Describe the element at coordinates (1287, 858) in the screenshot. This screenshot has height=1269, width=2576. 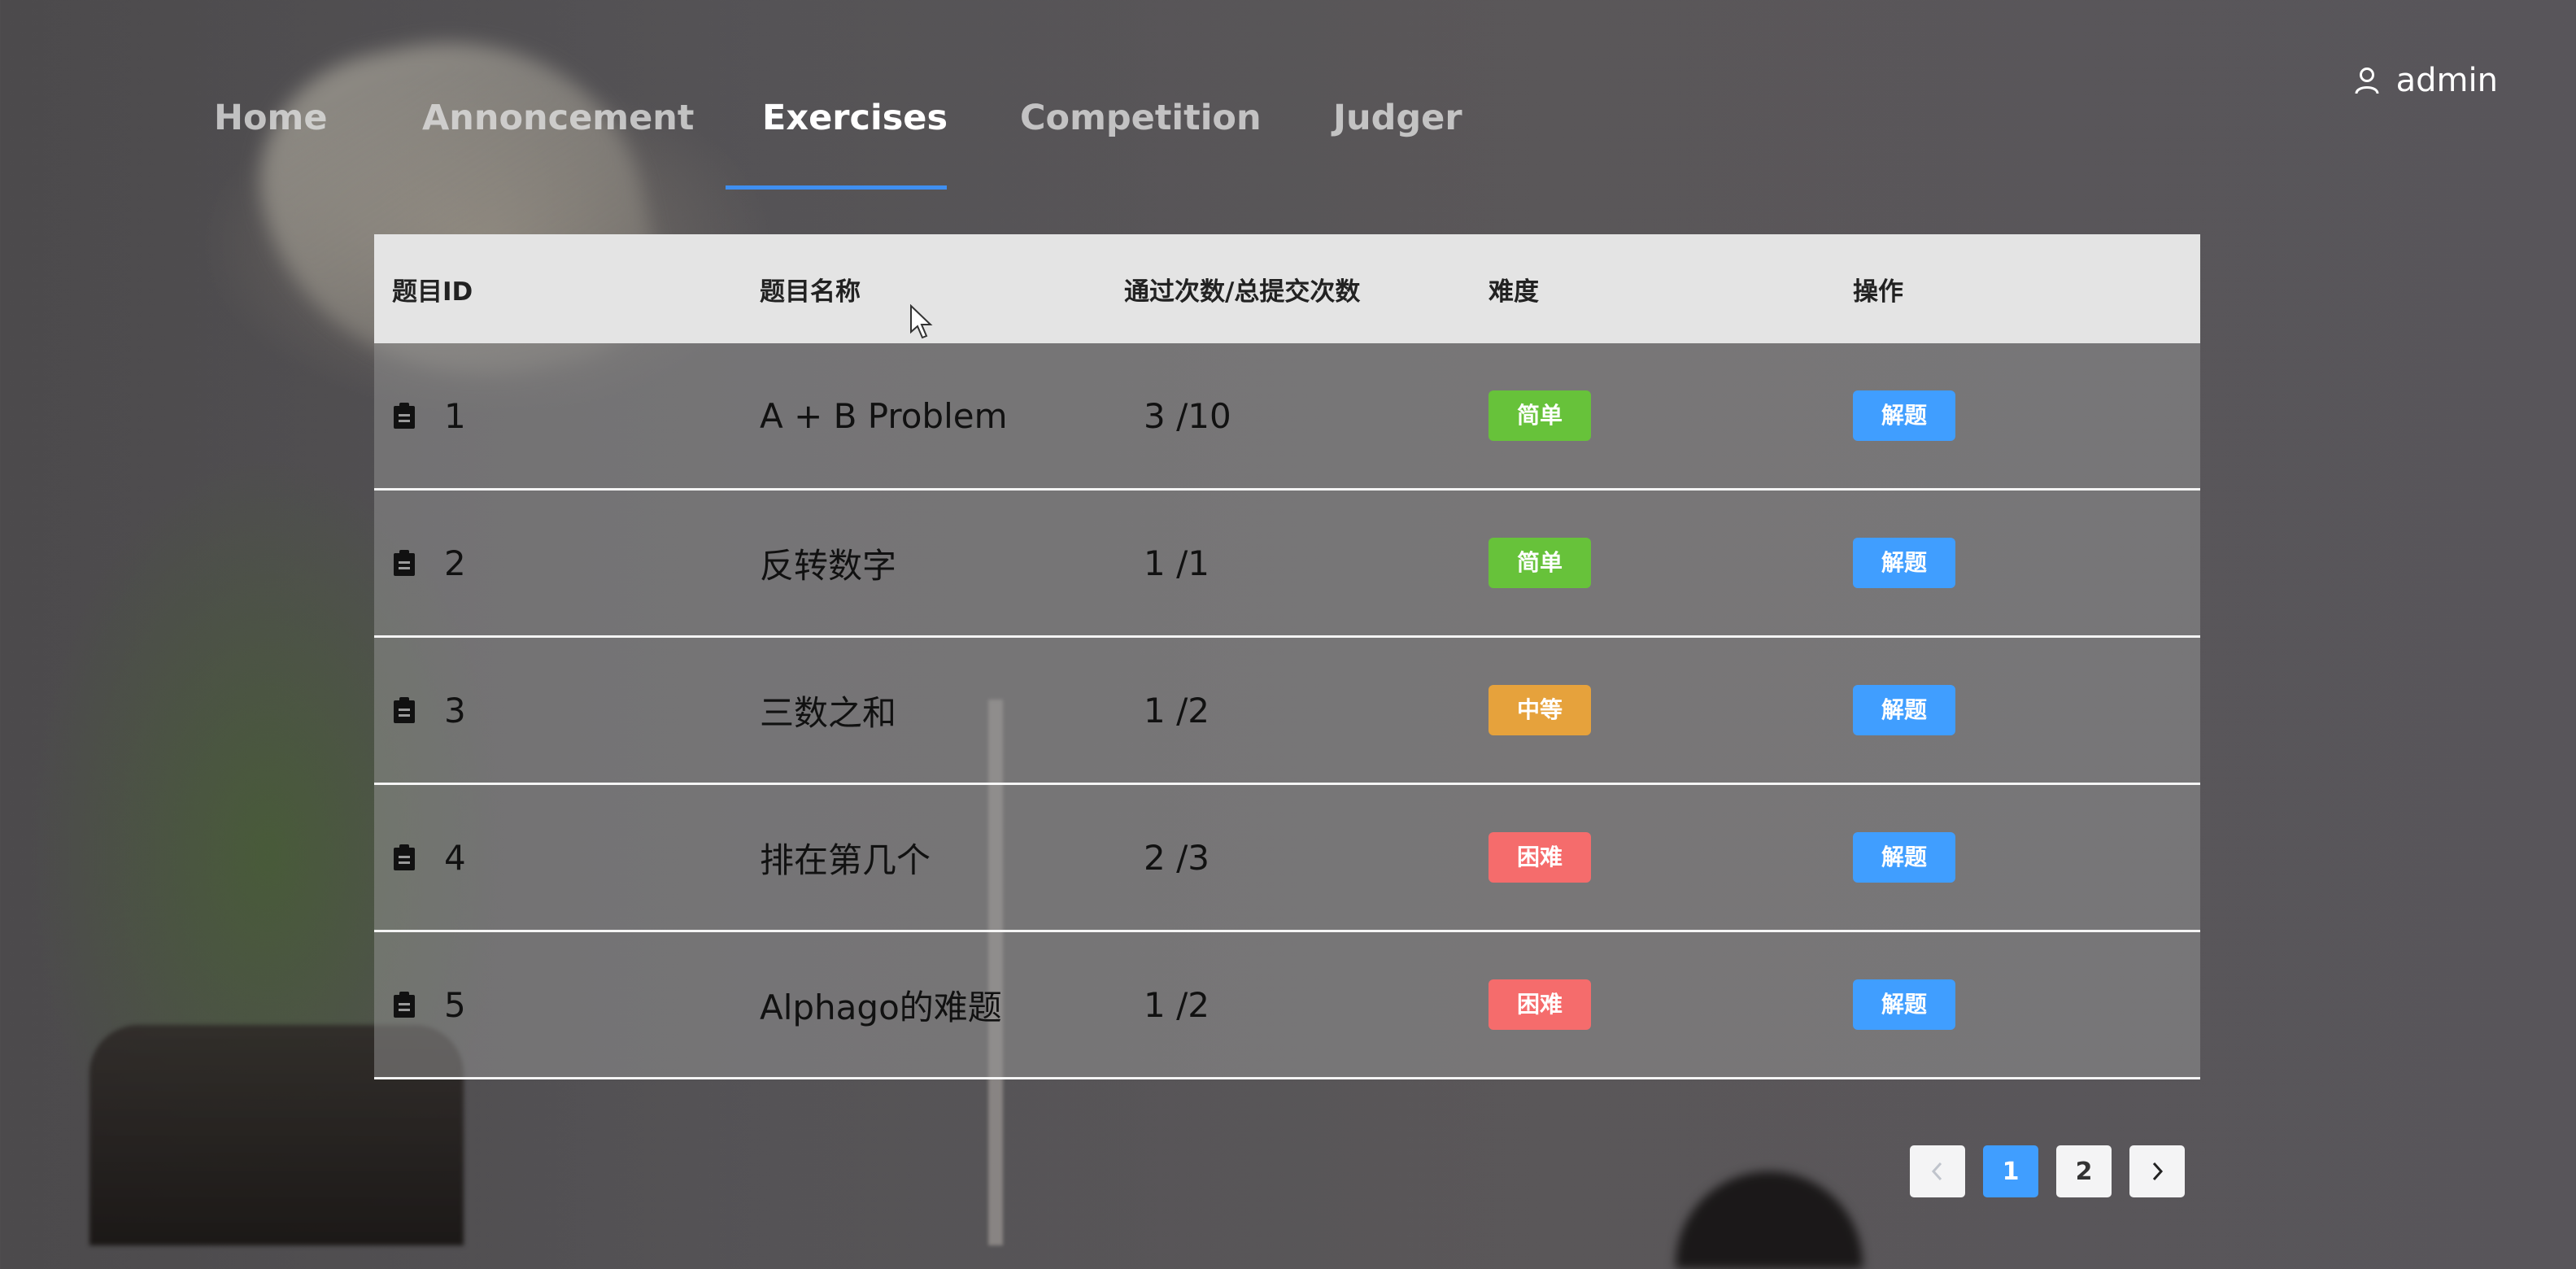
I see `table-row: 4 排在第几个 2 /3 困难 解题` at that location.